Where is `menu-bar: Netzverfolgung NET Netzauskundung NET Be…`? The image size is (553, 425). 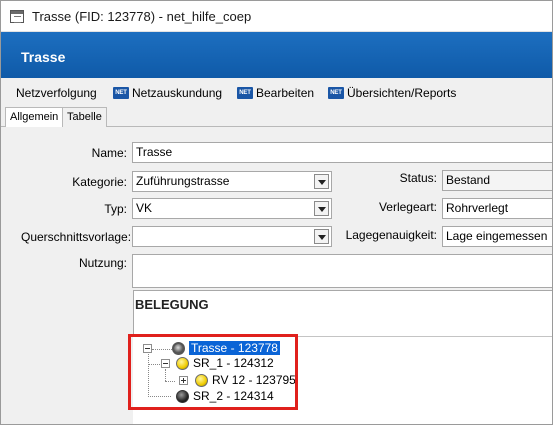
menu-bar: Netzverfolgung NET Netzauskundung NET Be… is located at coordinates (276, 94).